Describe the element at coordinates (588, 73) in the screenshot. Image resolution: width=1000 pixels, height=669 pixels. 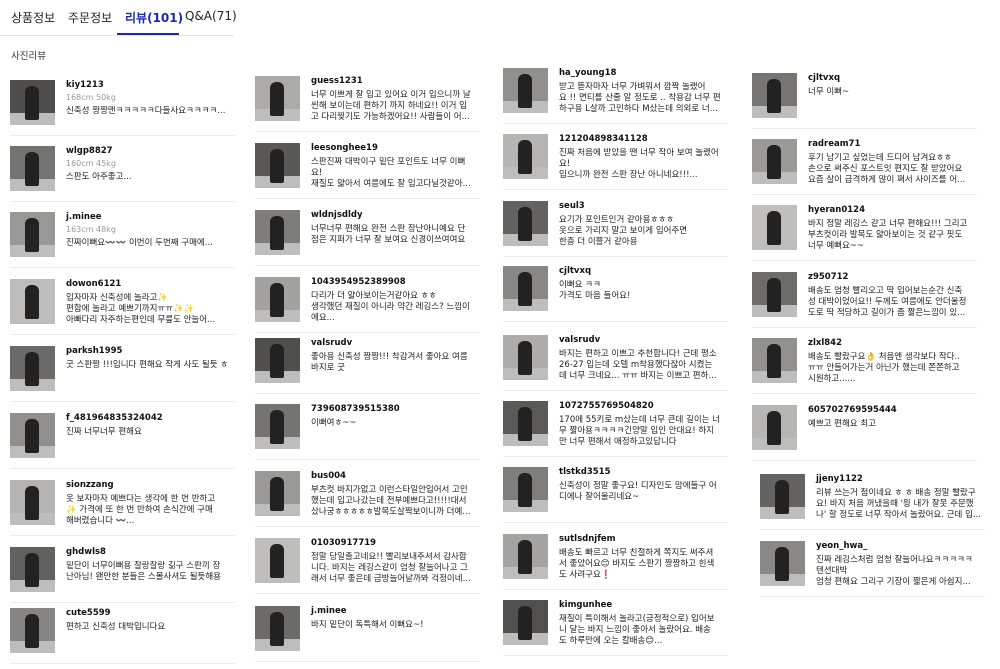
I see `review-username: ha_young18` at that location.